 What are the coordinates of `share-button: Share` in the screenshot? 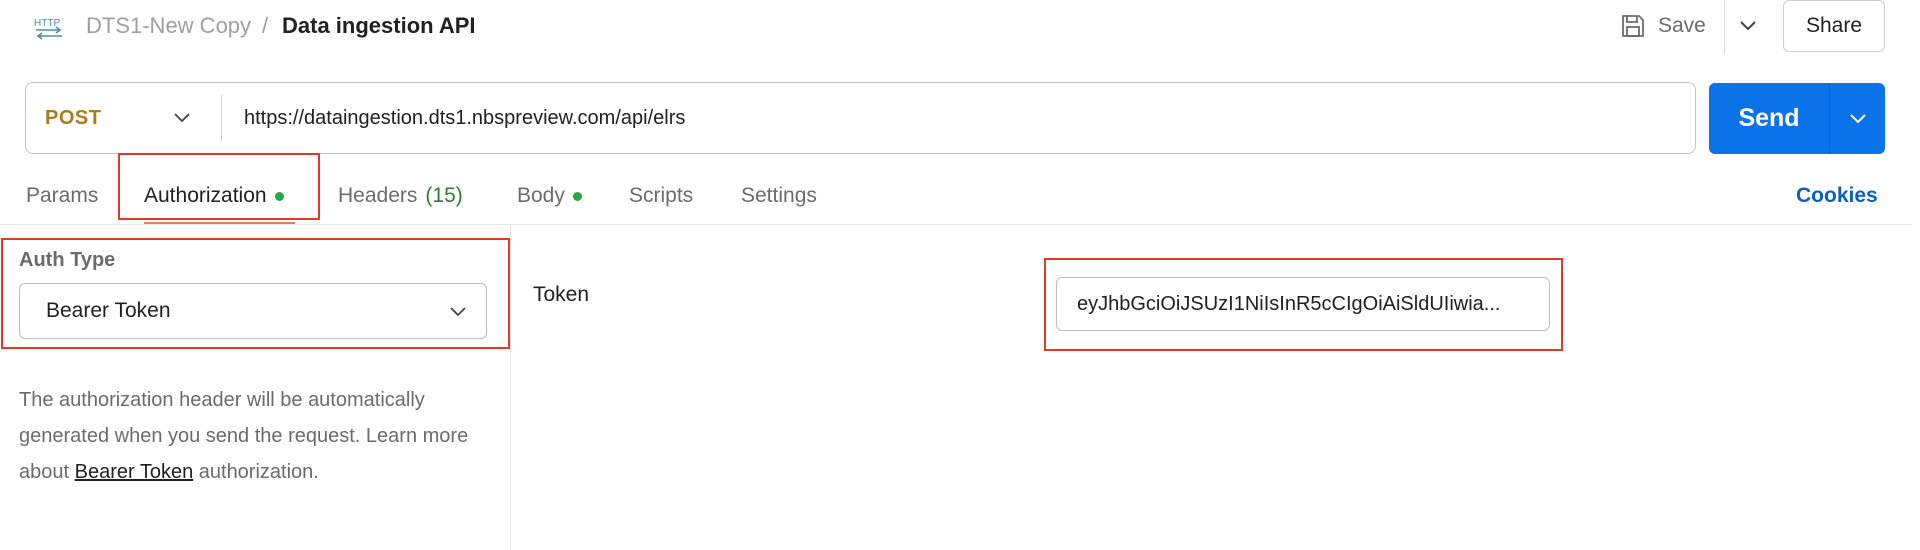 It's located at (1834, 26).